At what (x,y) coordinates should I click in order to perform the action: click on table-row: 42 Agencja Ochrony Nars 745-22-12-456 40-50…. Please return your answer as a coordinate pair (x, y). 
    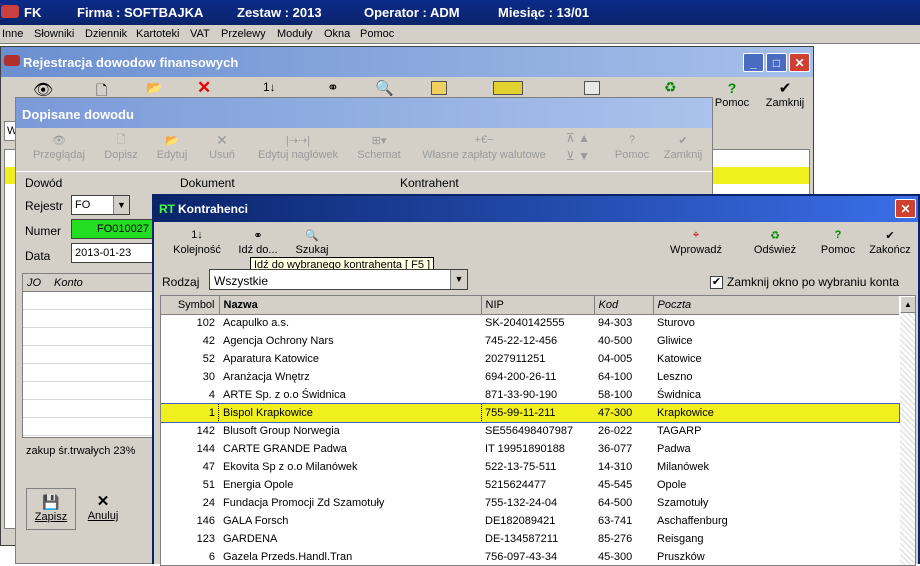
    Looking at the image, I should click on (530, 341).